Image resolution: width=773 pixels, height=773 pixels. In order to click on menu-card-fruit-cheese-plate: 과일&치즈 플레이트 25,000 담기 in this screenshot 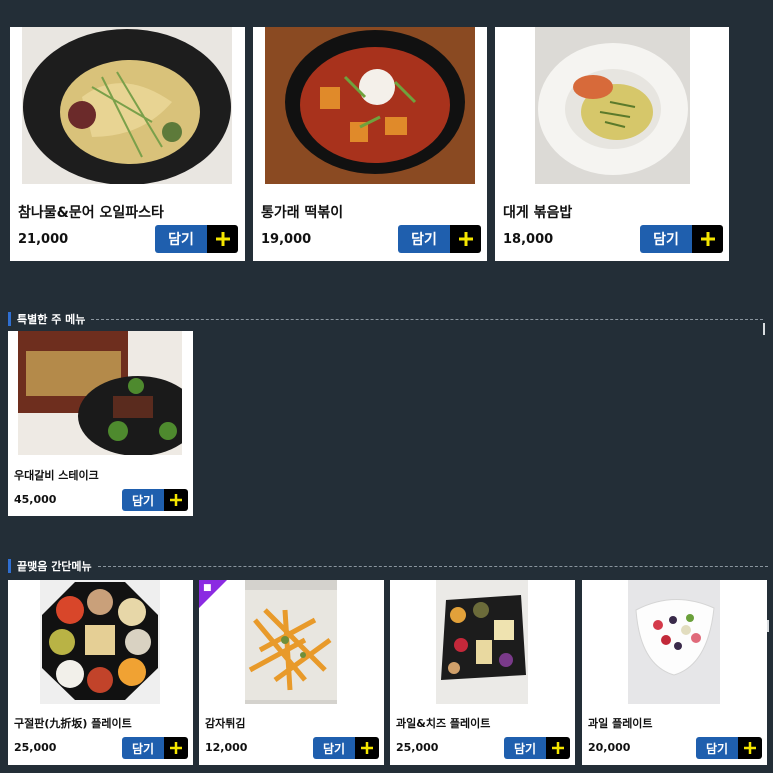, I will do `click(482, 672)`.